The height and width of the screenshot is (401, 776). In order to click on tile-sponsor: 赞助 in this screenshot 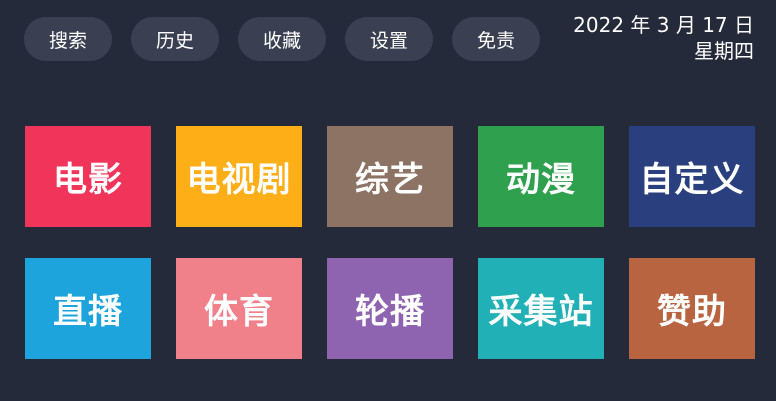, I will do `click(692, 308)`.